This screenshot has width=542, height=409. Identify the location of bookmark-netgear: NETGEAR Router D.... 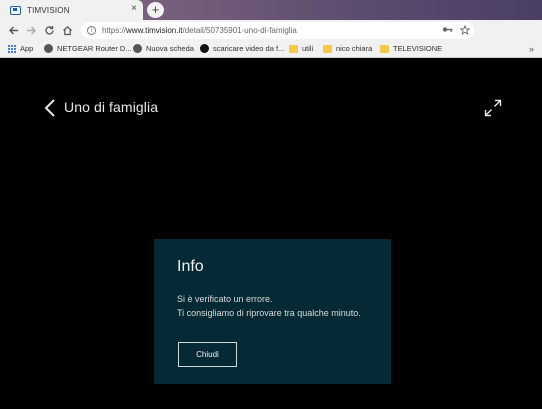
(88, 48).